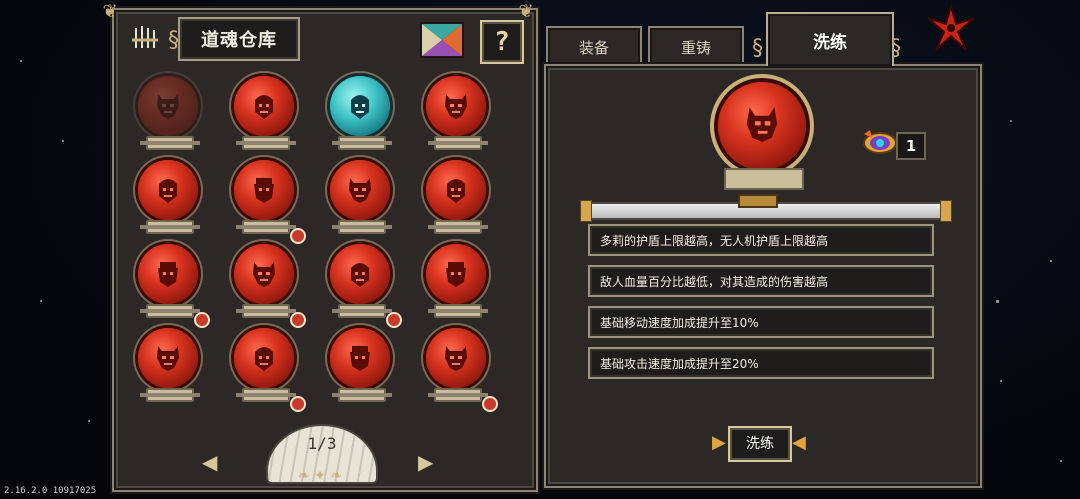 This screenshot has width=1080, height=499. What do you see at coordinates (209, 462) in the screenshot?
I see `prev-page-arrow-icon: ◀` at bounding box center [209, 462].